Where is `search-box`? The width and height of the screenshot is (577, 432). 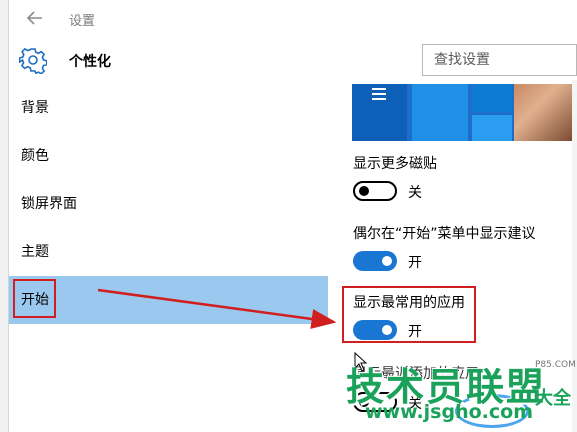
search-box is located at coordinates (499, 60).